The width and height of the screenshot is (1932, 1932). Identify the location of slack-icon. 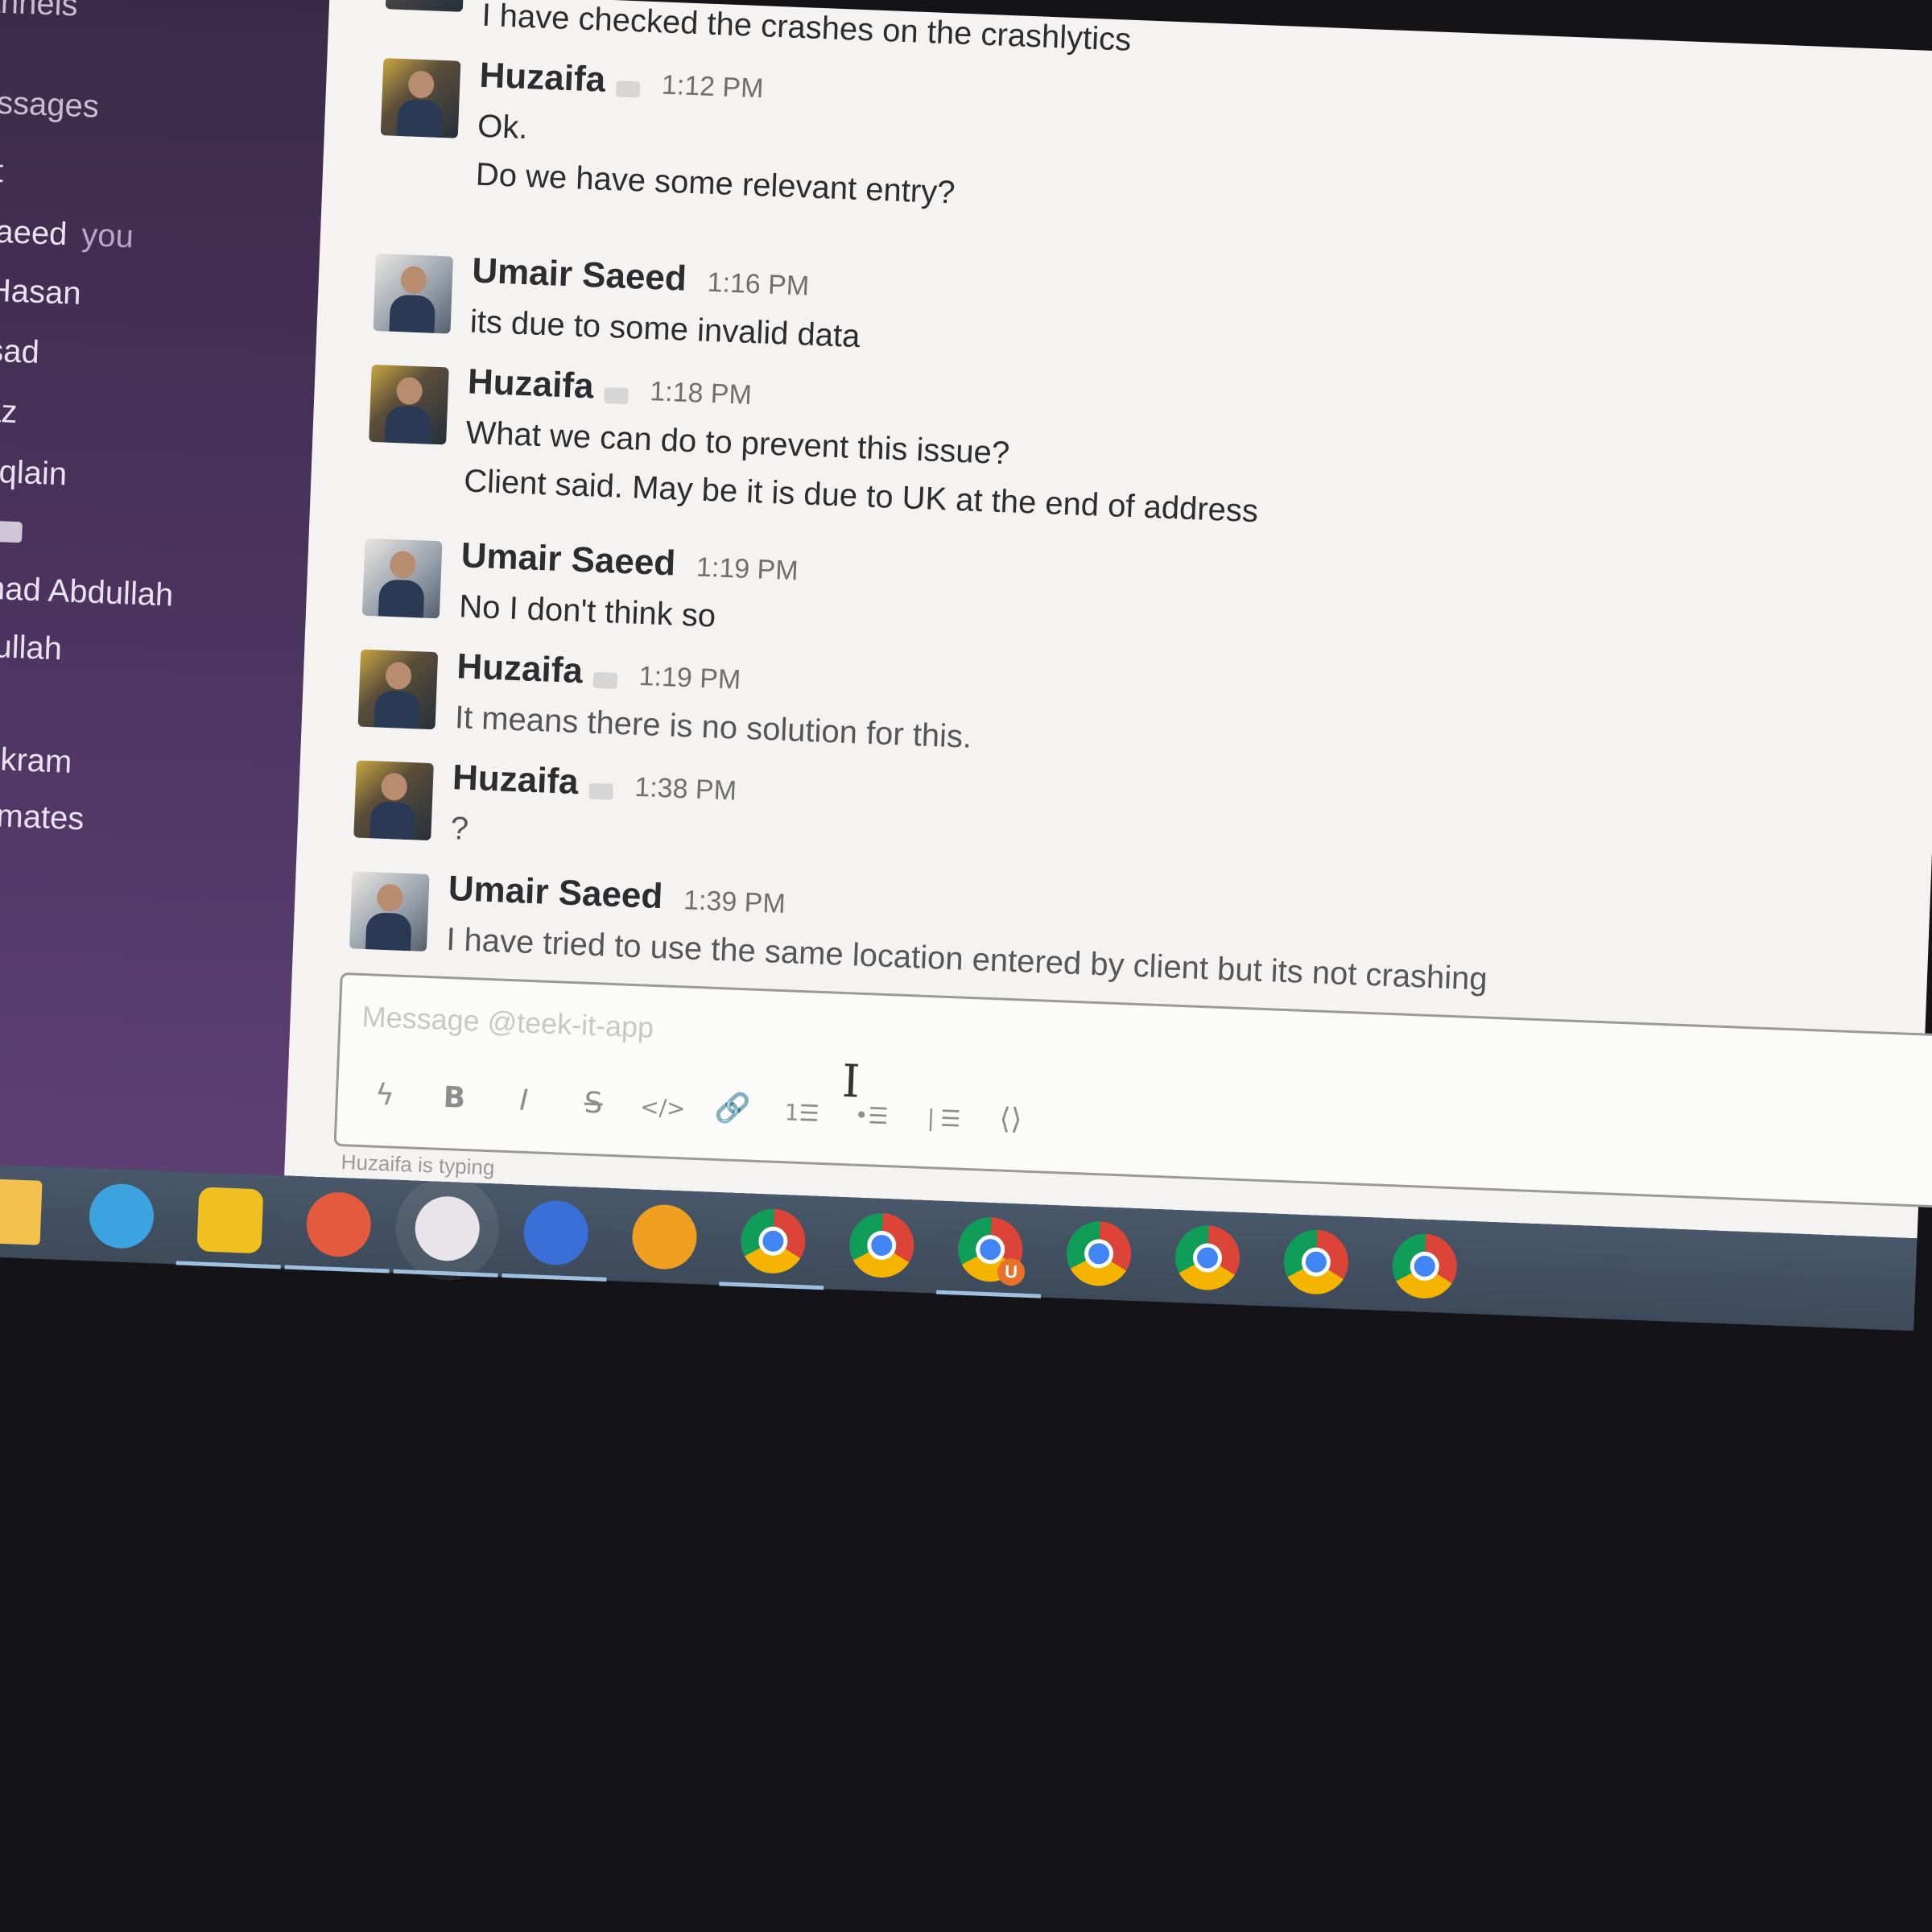
(447, 1228).